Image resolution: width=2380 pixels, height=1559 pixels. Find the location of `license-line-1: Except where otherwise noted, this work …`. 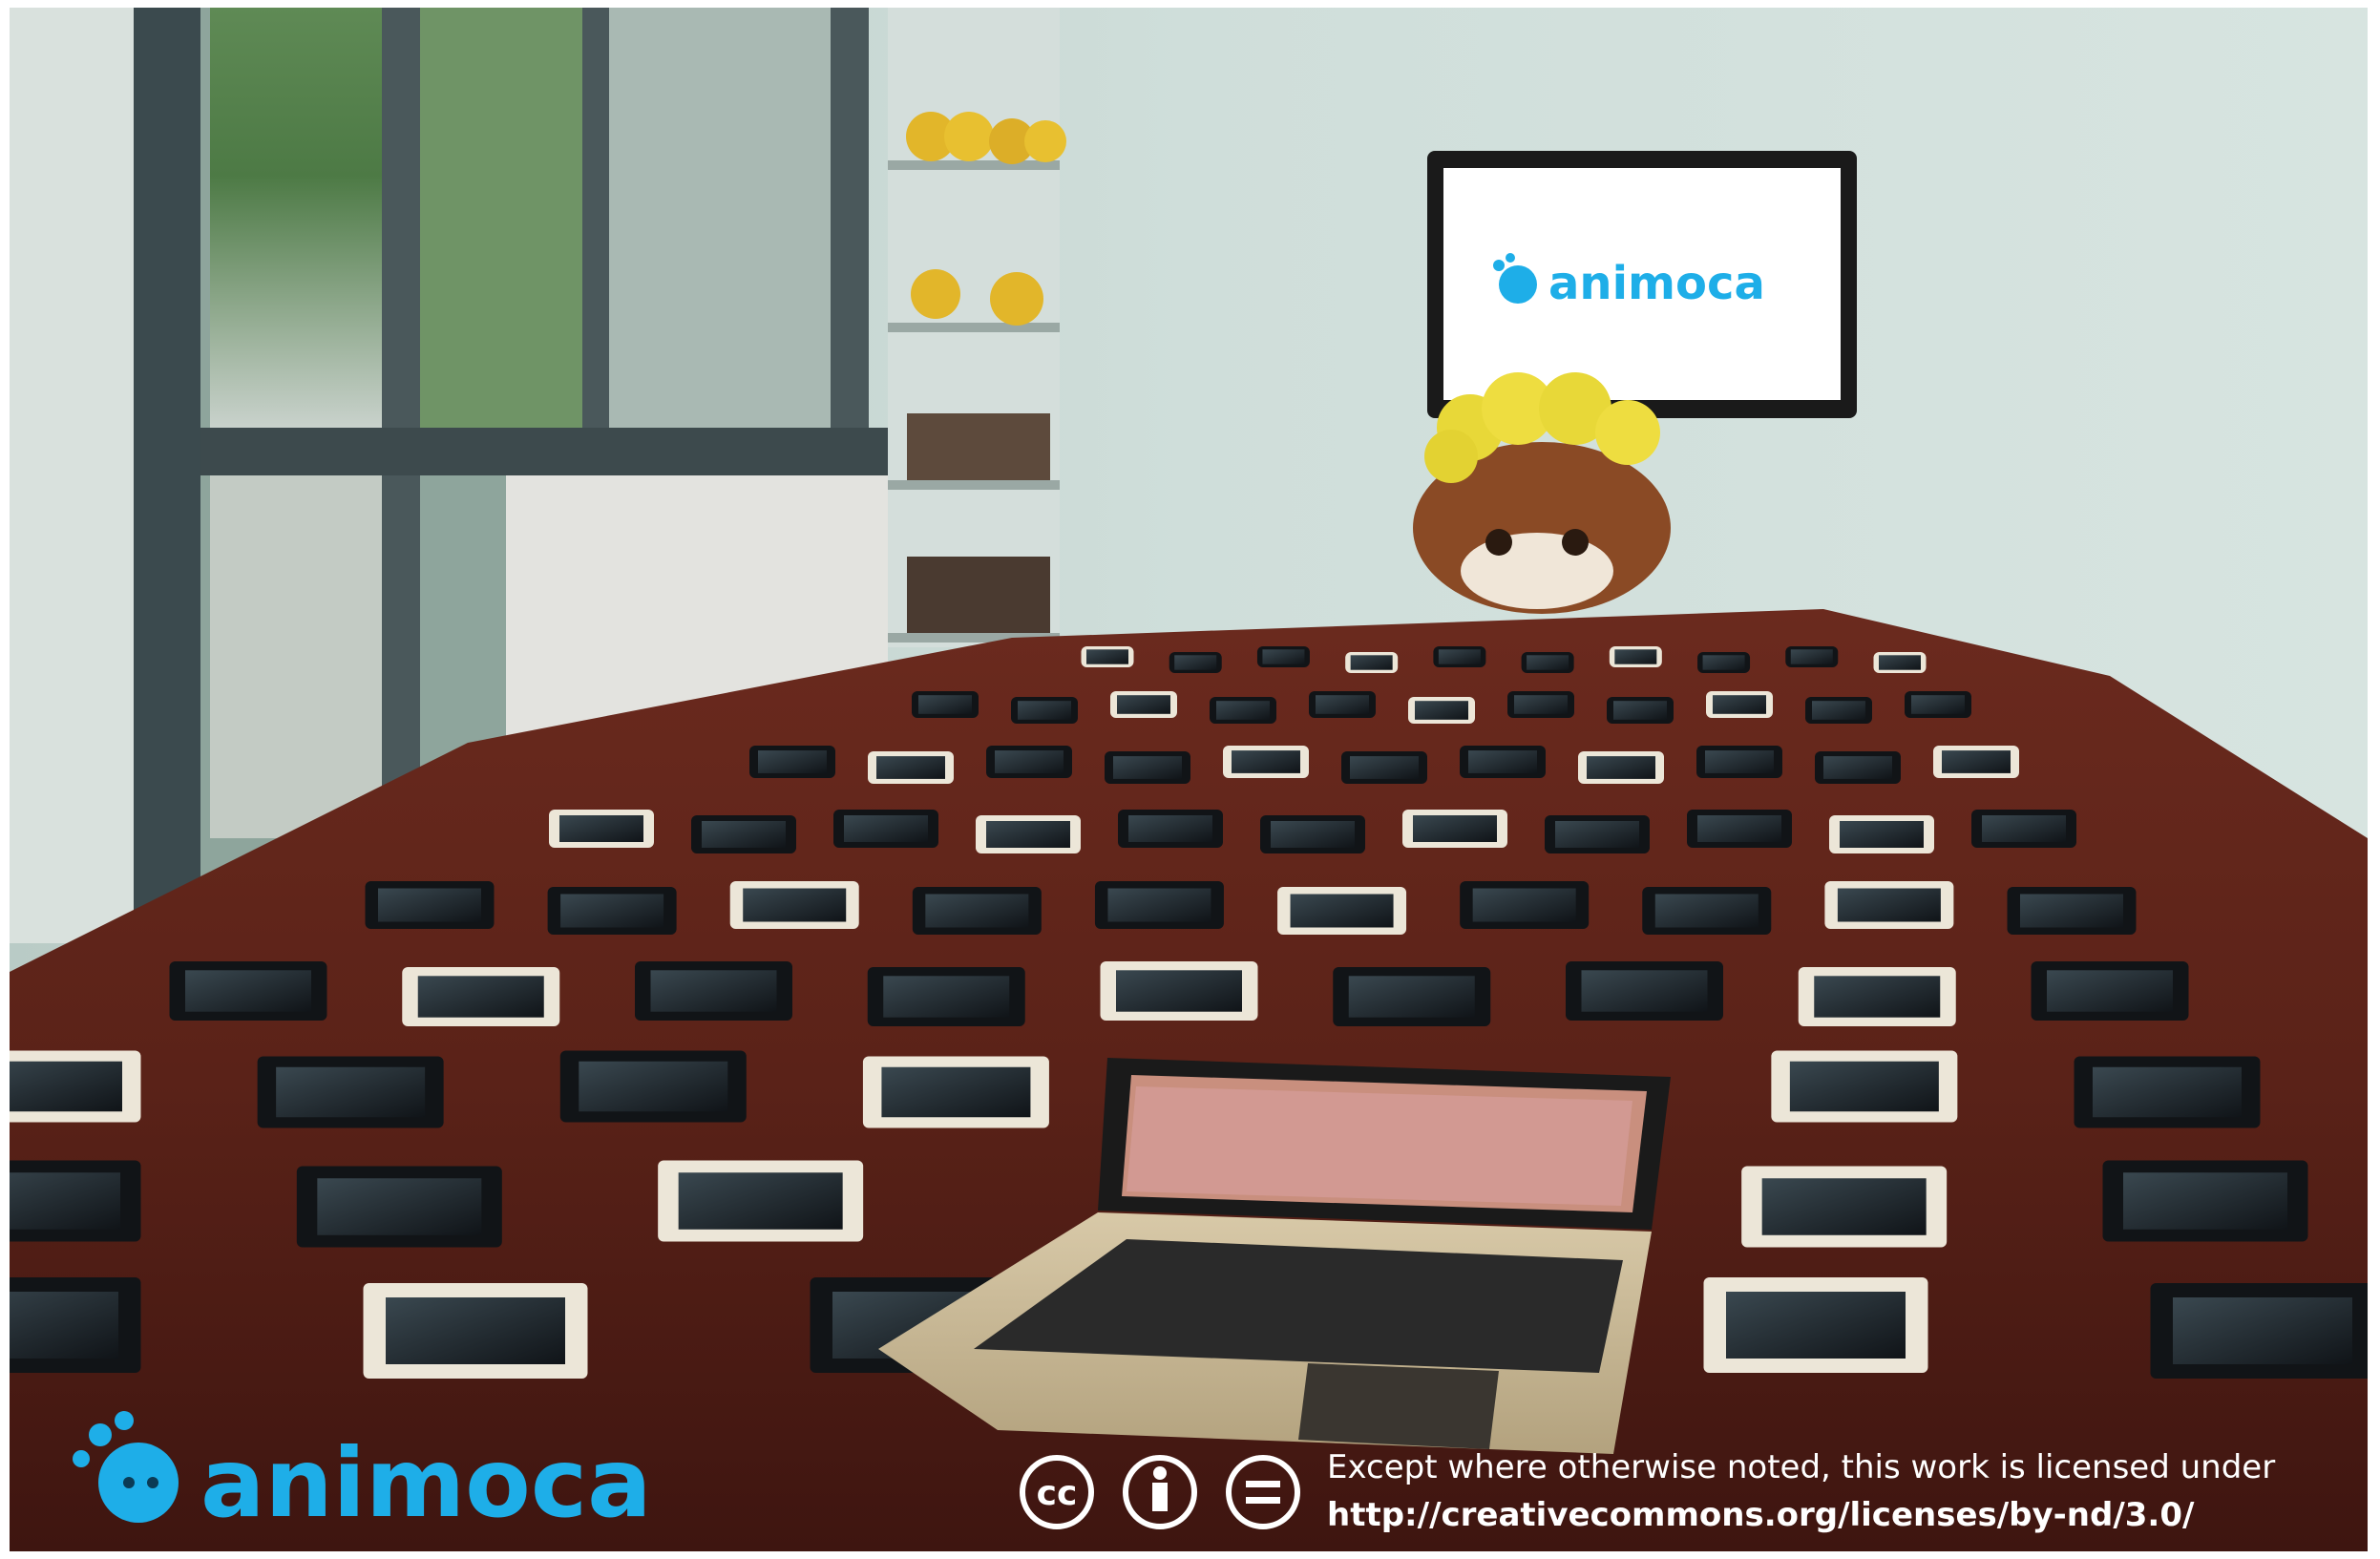

license-line-1: Except where otherwise noted, this work … is located at coordinates (1801, 1467).